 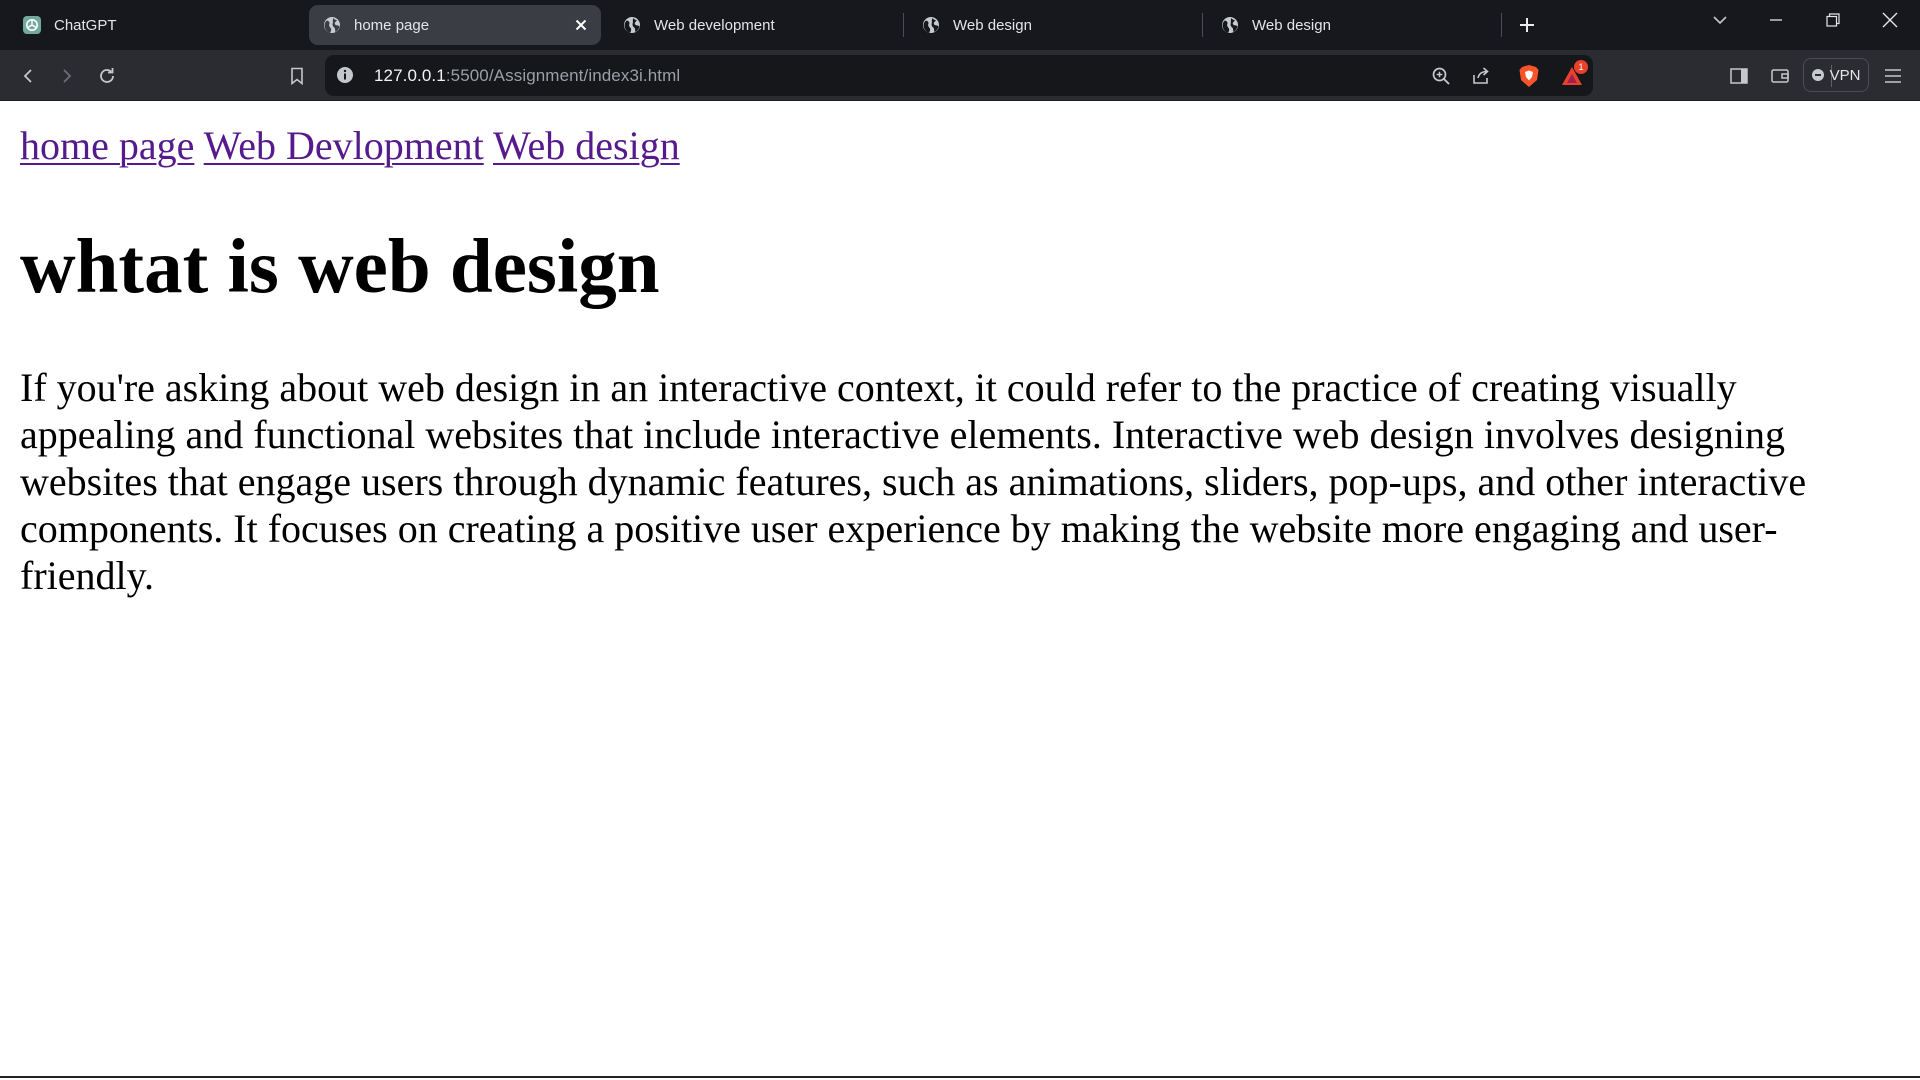 I want to click on tab-title: ChatGPT, so click(x=85, y=25).